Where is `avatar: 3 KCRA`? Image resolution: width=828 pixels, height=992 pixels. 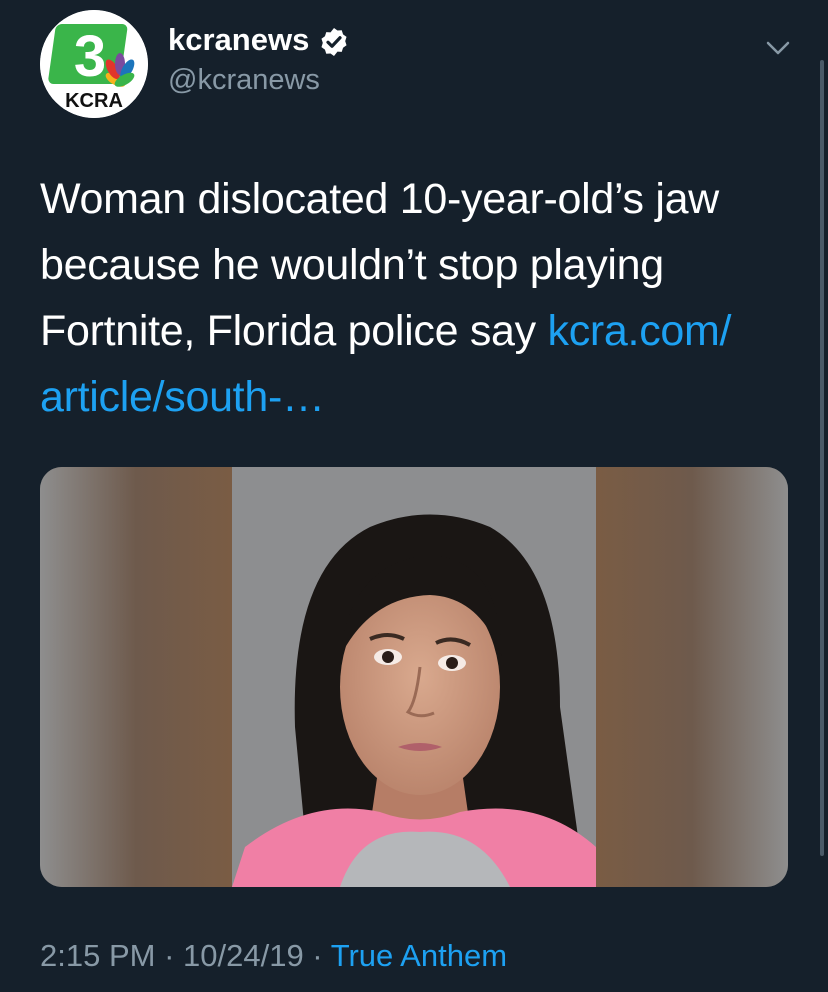 avatar: 3 KCRA is located at coordinates (94, 64).